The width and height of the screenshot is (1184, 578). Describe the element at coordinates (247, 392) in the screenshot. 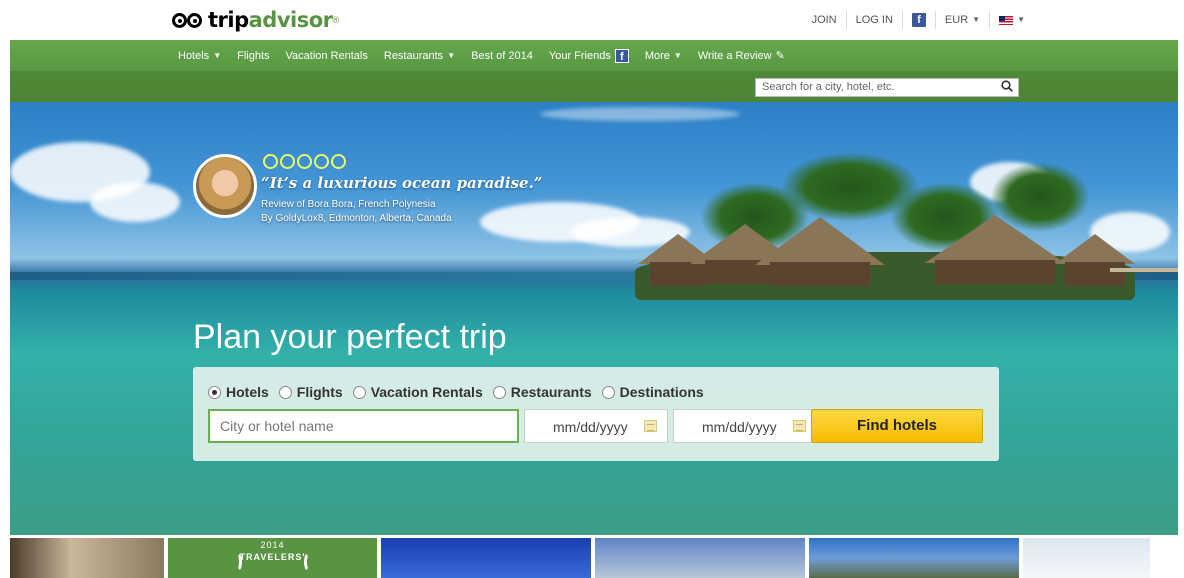

I see `radio-label: Hotels` at that location.